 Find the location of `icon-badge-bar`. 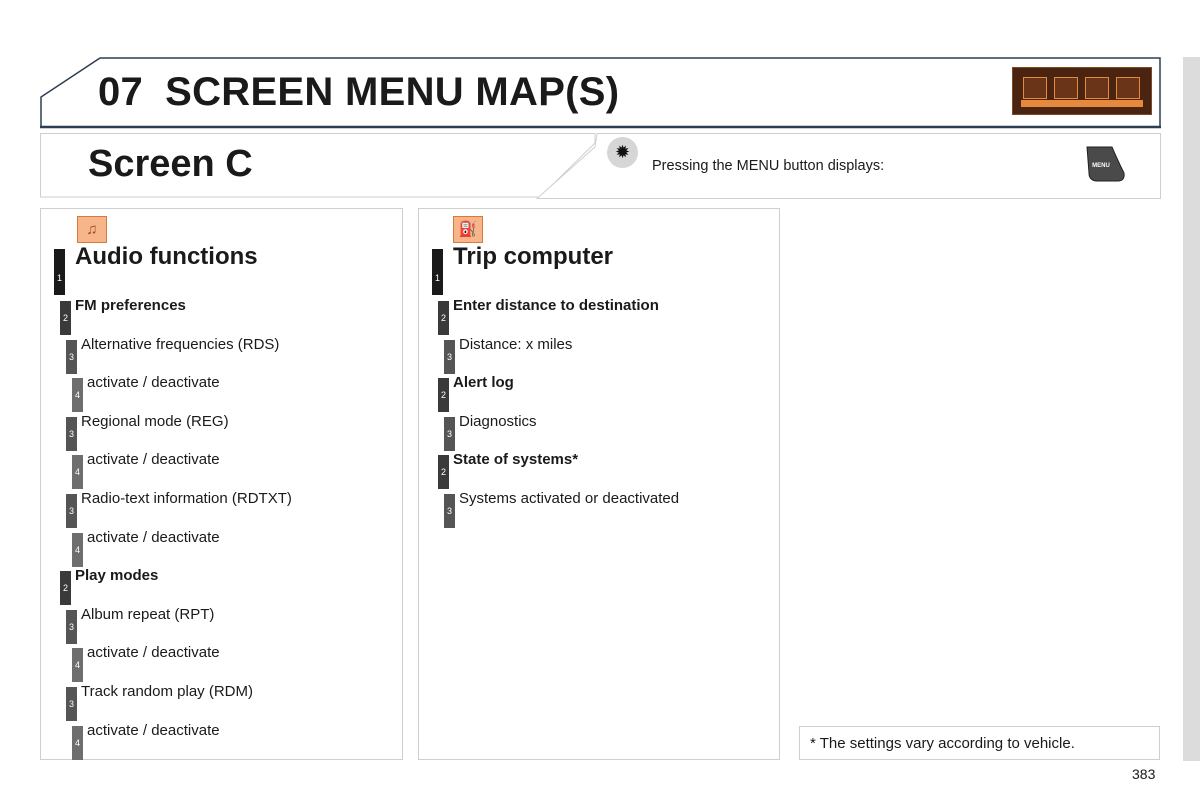

icon-badge-bar is located at coordinates (1082, 103).